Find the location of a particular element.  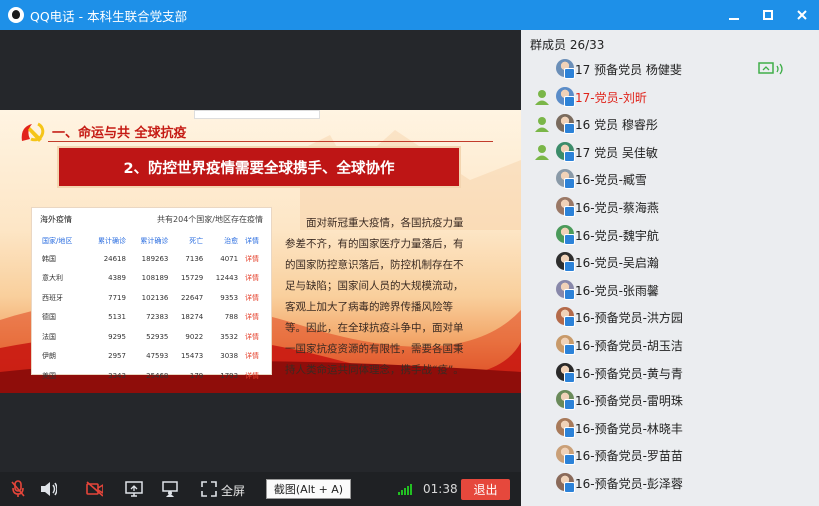

member-name: 16-预备党员-洪方园 is located at coordinates (629, 318).